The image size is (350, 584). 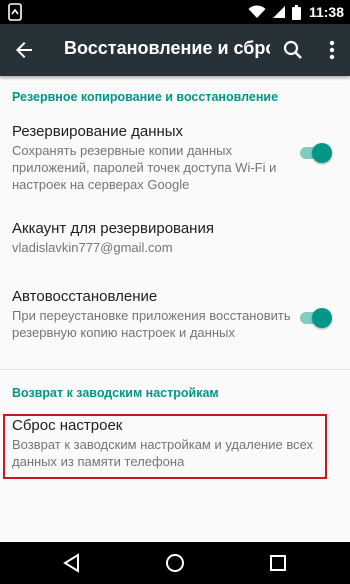 I want to click on notification-icon, so click(x=15, y=12).